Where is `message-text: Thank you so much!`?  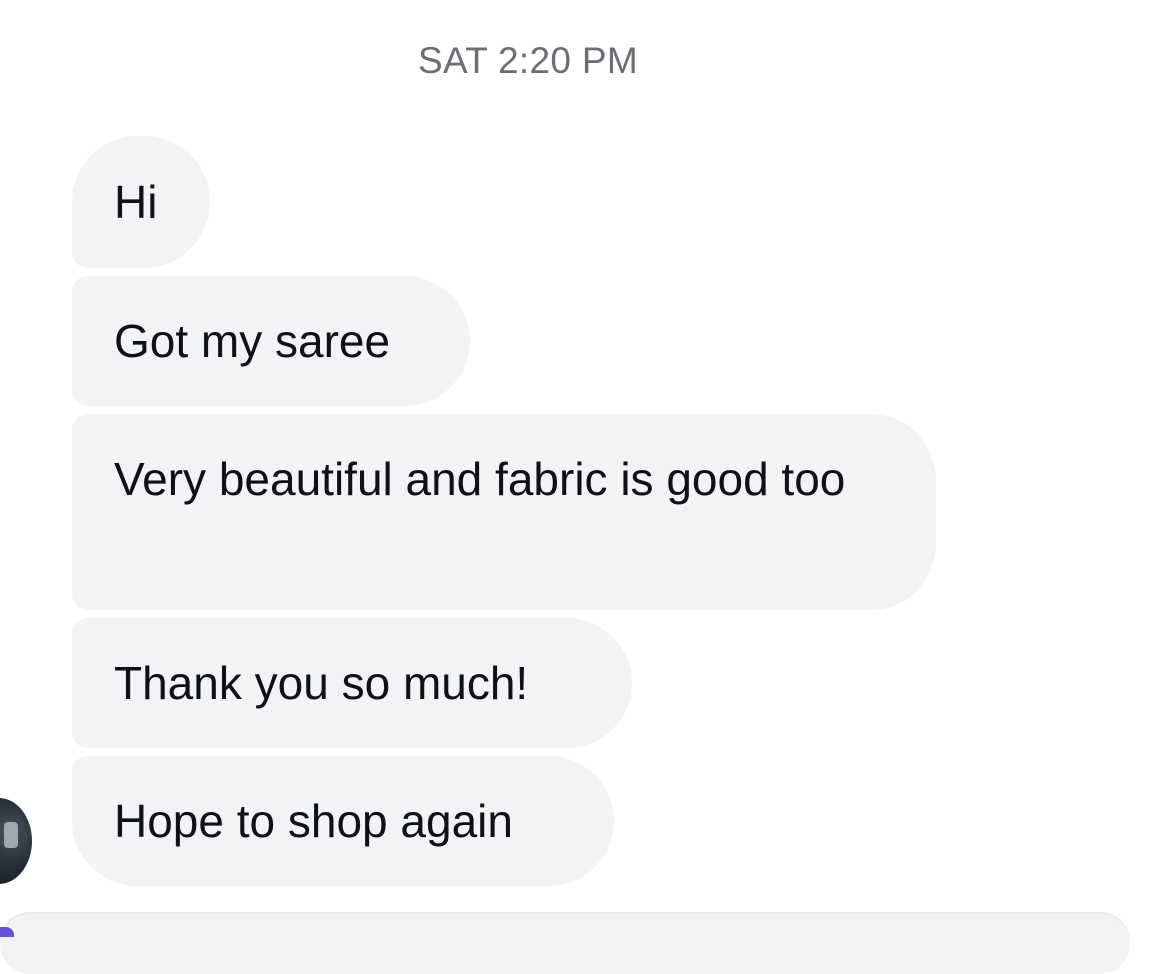
message-text: Thank you so much! is located at coordinates (321, 683).